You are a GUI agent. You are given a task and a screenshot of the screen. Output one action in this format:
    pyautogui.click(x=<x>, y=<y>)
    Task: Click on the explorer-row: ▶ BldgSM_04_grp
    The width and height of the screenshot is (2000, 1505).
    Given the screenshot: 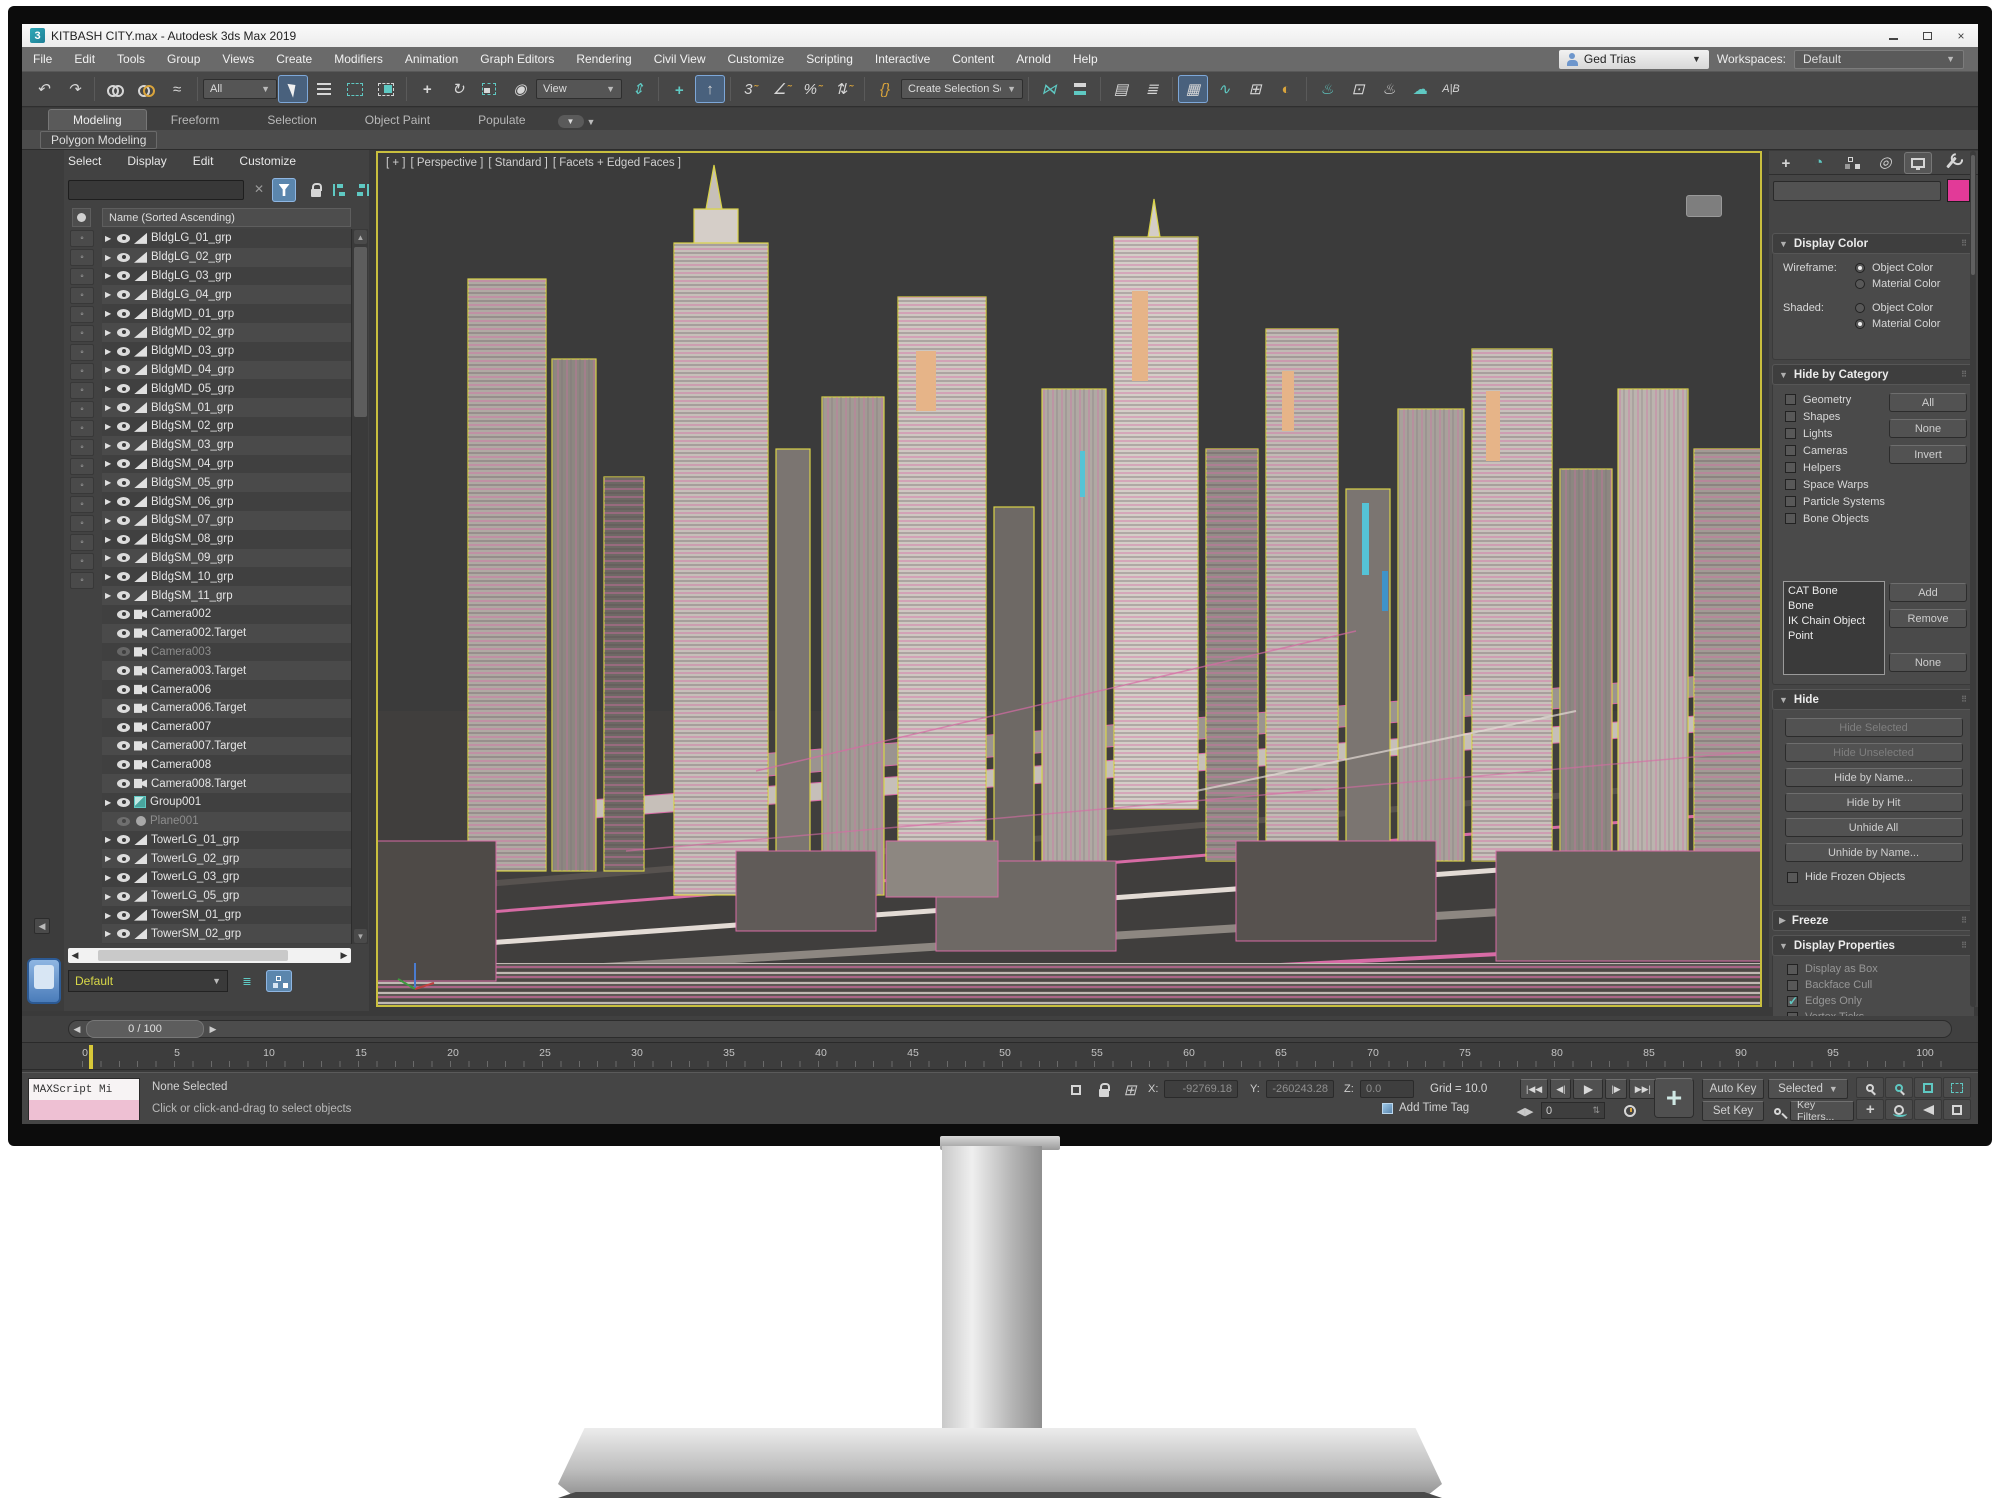 What is the action you would take?
    pyautogui.click(x=226, y=464)
    